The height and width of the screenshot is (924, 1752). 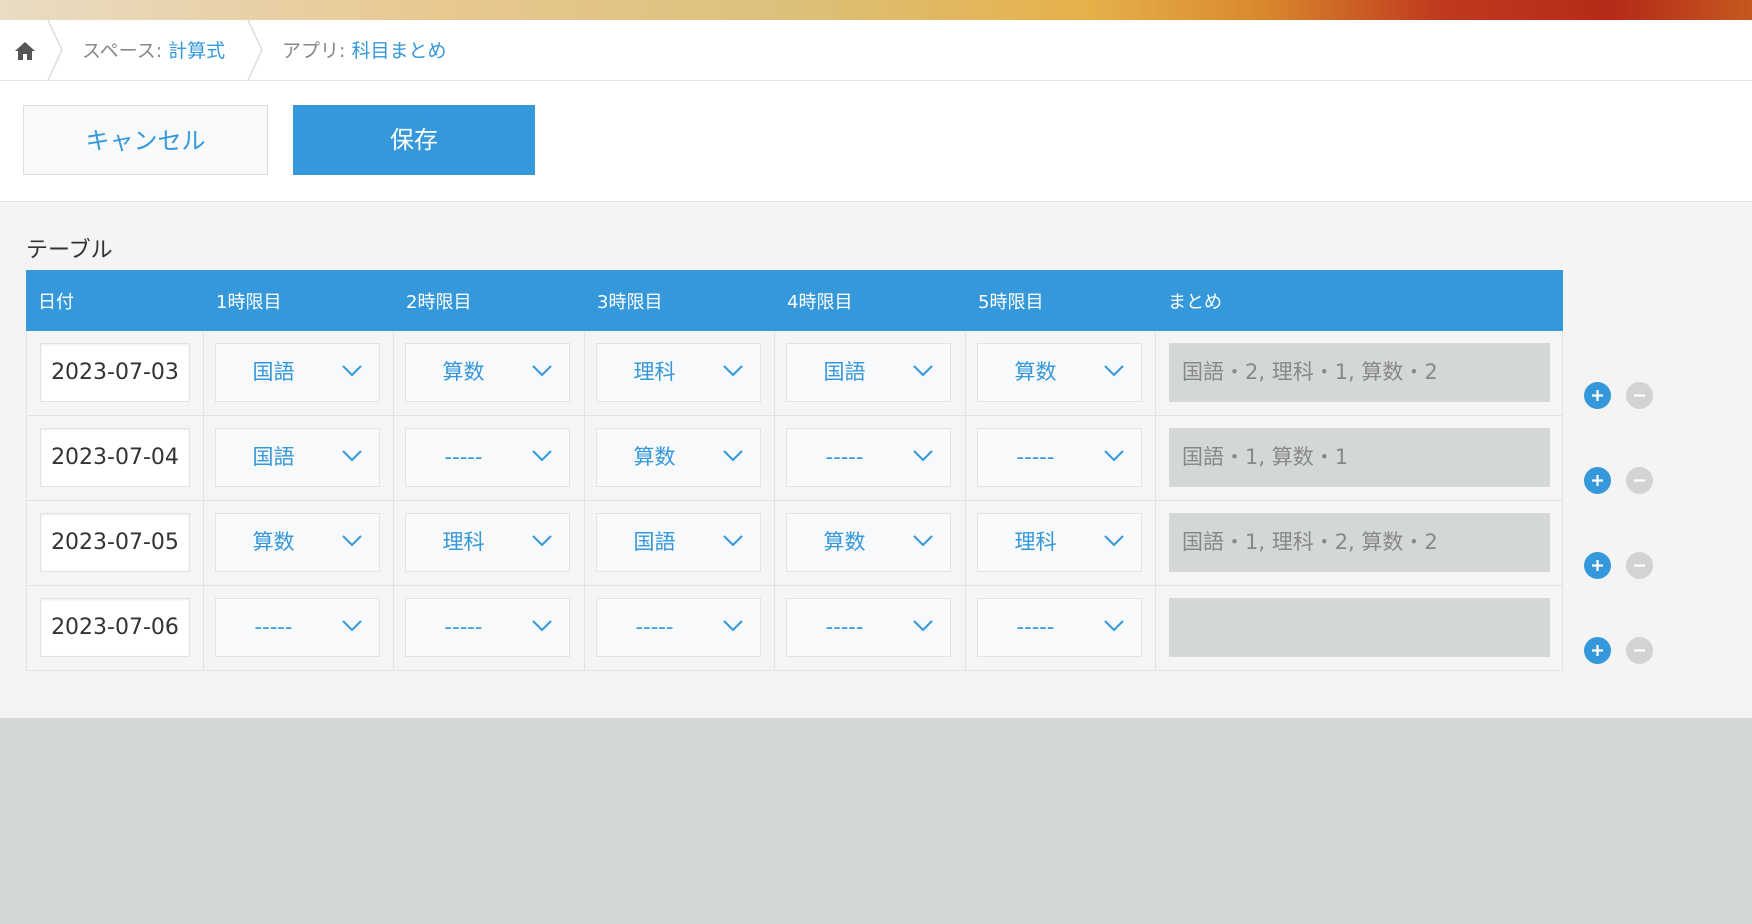 What do you see at coordinates (69, 250) in the screenshot?
I see `table-field-label: テーブル` at bounding box center [69, 250].